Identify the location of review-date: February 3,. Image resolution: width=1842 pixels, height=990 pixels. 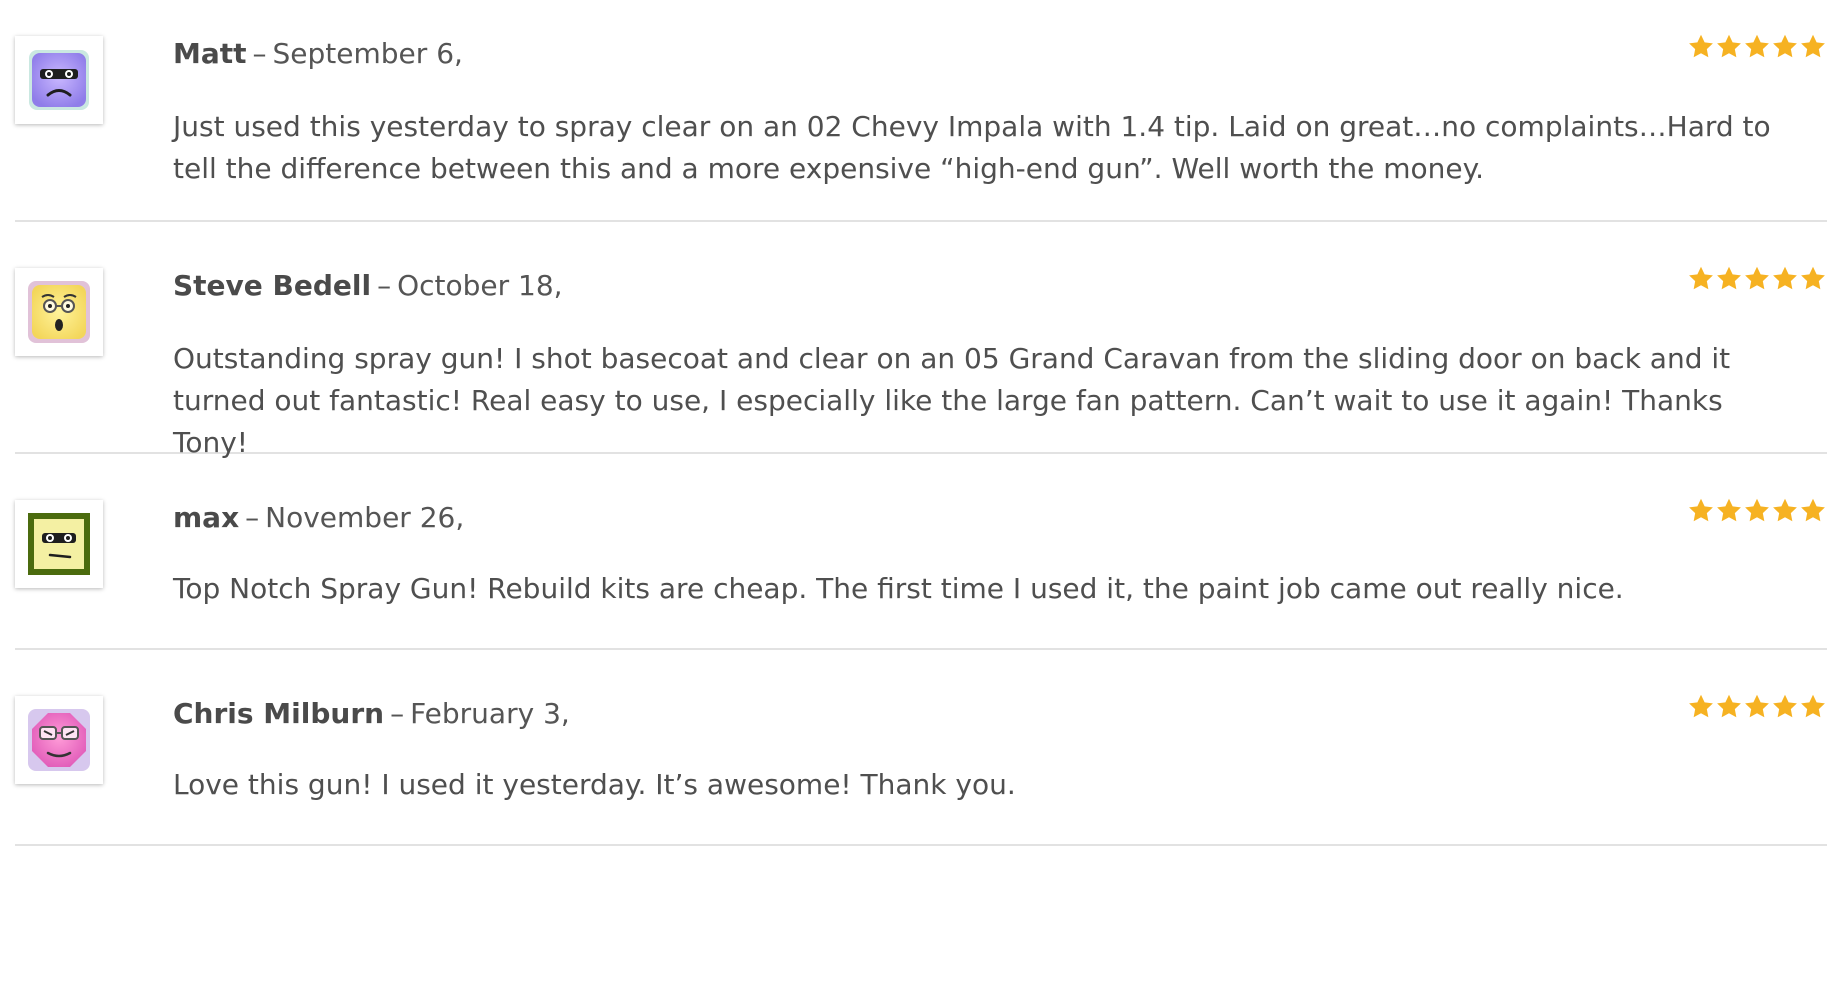
(490, 713).